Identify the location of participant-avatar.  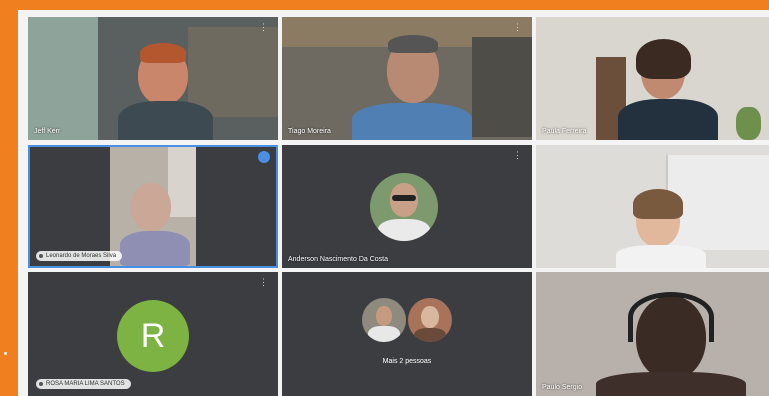
(404, 207).